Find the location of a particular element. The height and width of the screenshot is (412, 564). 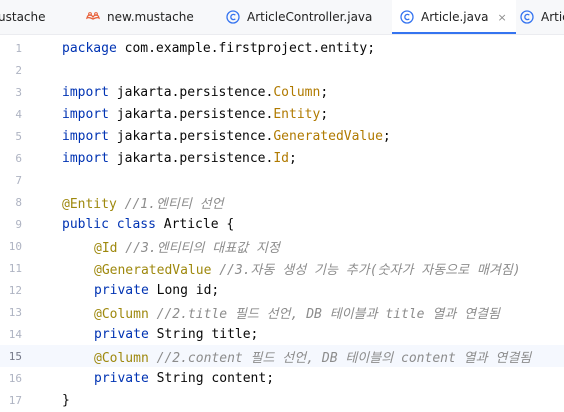

field-declaration: Long id; is located at coordinates (184, 290).